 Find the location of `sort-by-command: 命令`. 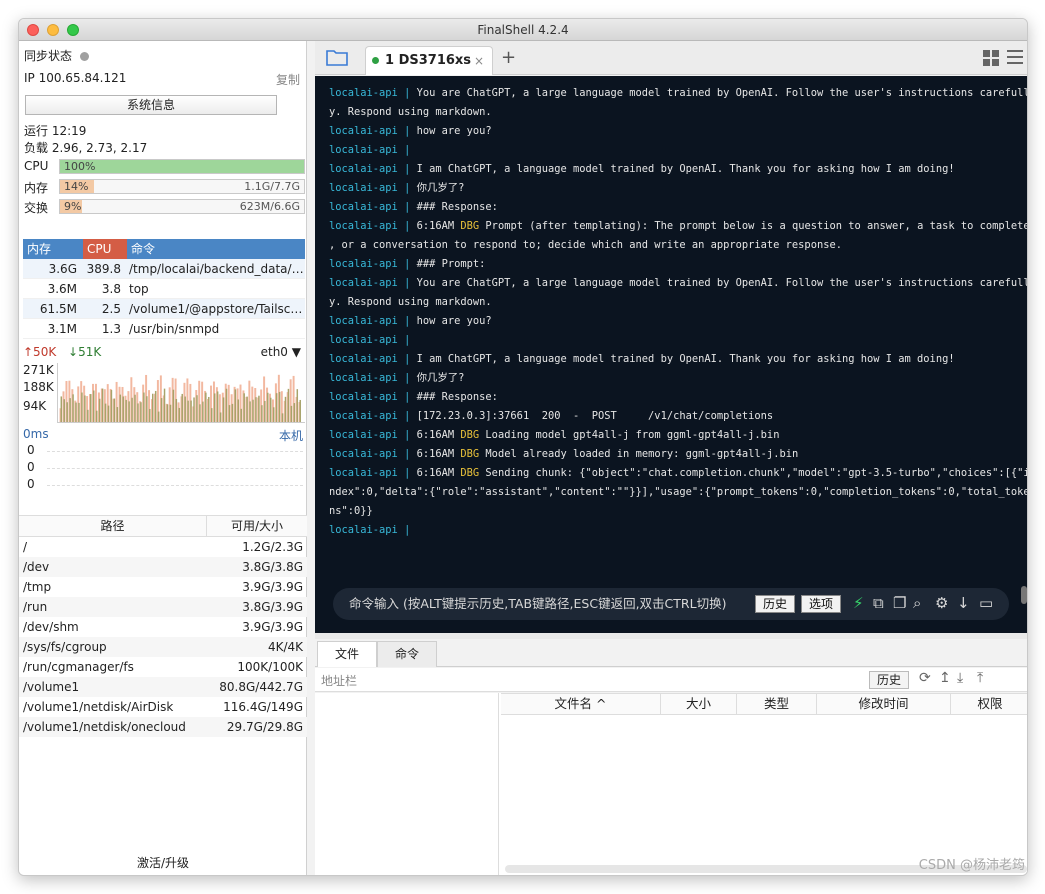

sort-by-command: 命令 is located at coordinates (216, 249).